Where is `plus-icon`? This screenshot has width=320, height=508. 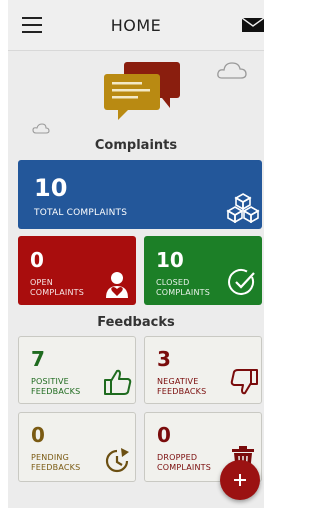
plus-icon is located at coordinates (240, 480).